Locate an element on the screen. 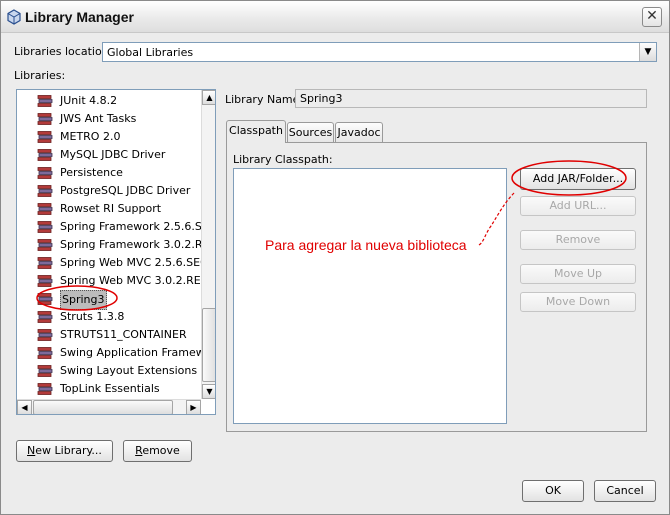  tab-classpath-label: Classpath is located at coordinates (256, 130).